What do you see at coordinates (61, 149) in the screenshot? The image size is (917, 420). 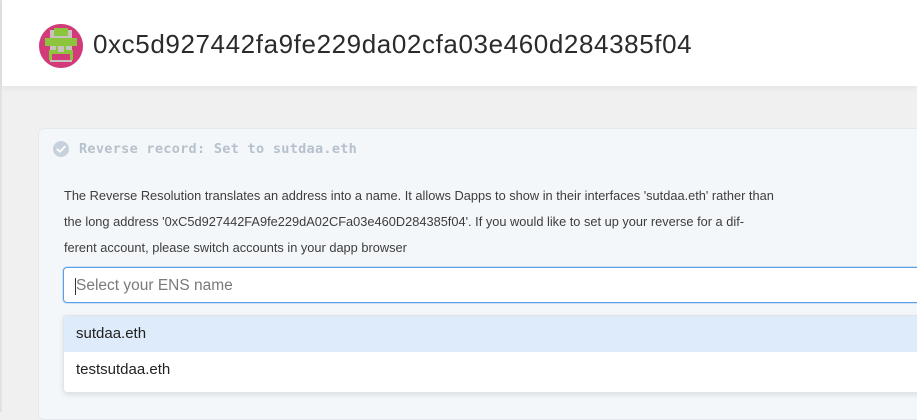 I see `check-circle-icon` at bounding box center [61, 149].